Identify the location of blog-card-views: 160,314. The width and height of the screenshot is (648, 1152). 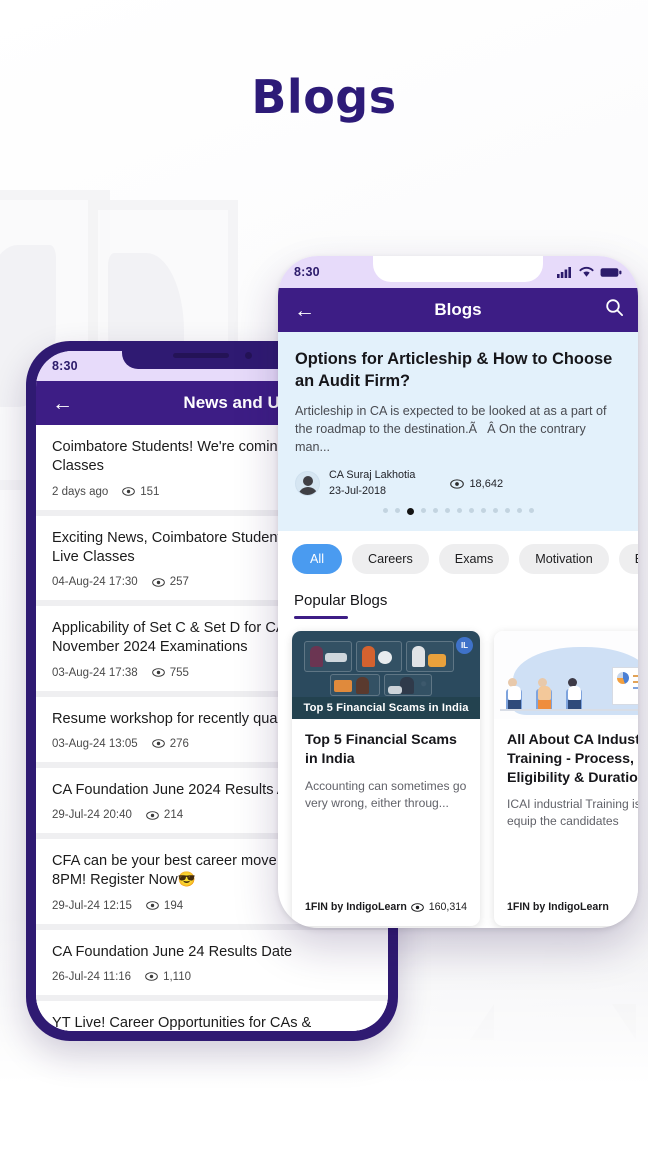
(438, 907).